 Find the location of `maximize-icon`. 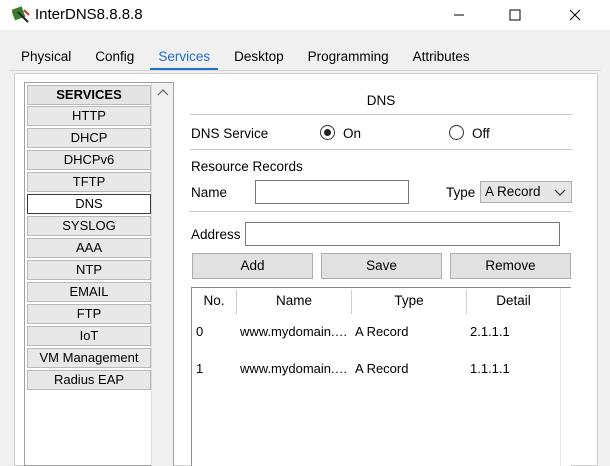

maximize-icon is located at coordinates (515, 15).